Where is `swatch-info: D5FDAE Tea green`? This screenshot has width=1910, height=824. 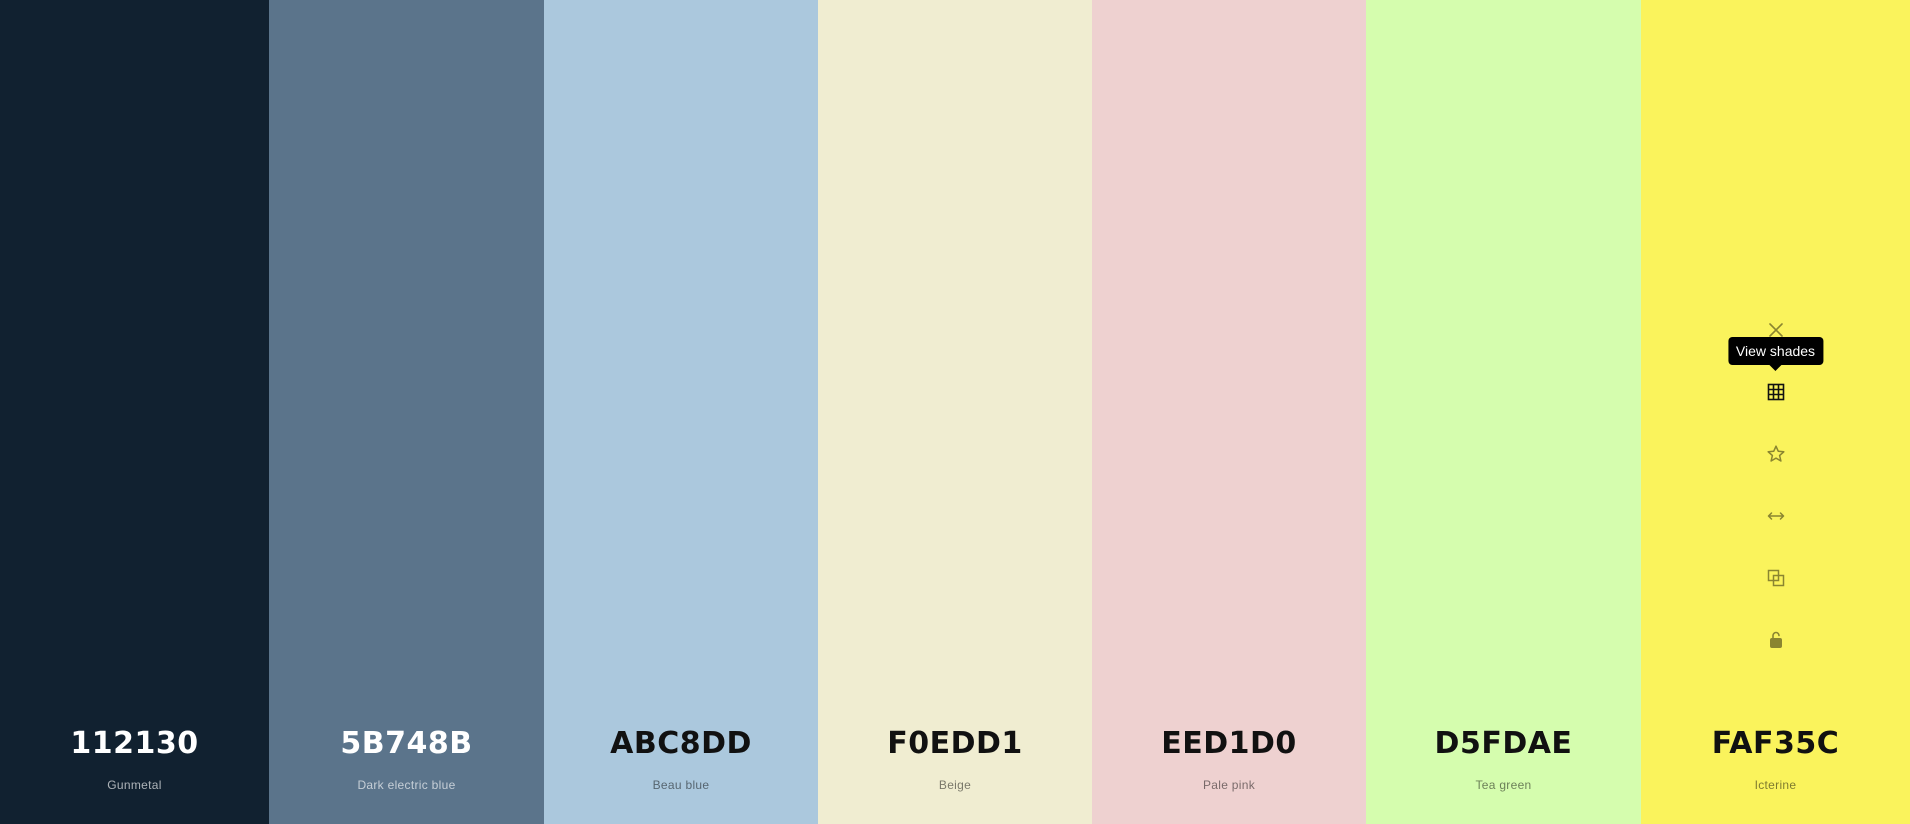 swatch-info: D5FDAE Tea green is located at coordinates (1503, 759).